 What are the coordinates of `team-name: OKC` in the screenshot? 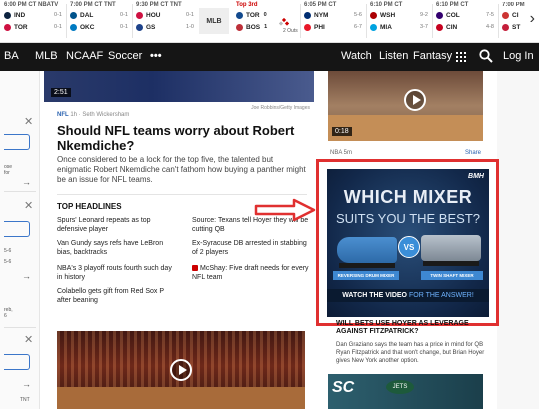 It's located at (87, 27).